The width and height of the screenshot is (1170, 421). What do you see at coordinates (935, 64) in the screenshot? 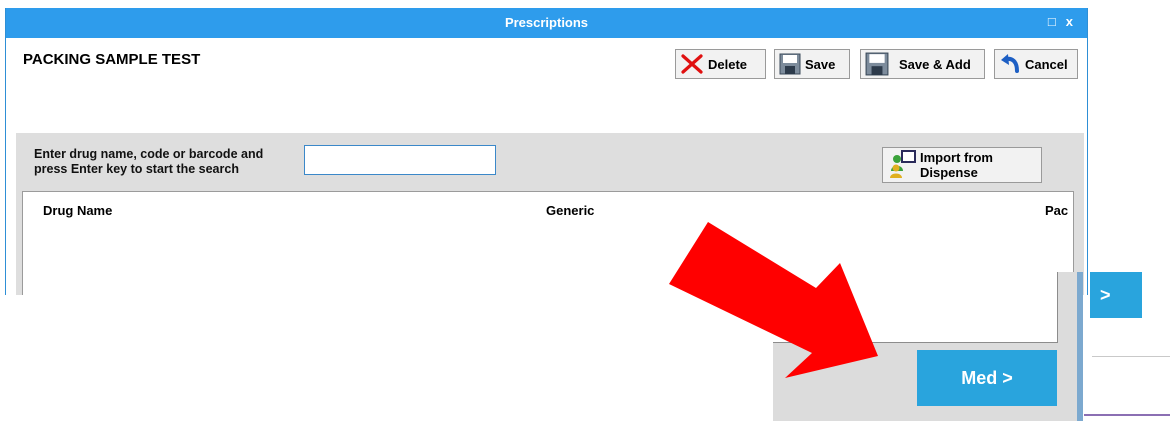
I see `save-and-add-label: Save & Add` at bounding box center [935, 64].